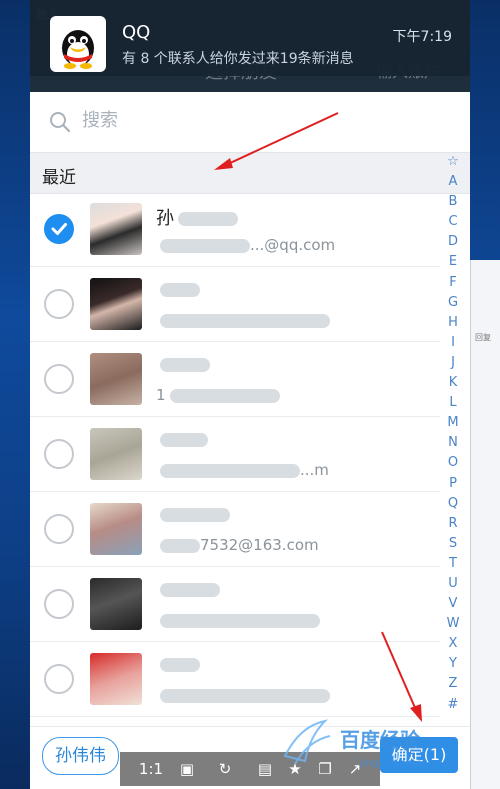  What do you see at coordinates (453, 564) in the screenshot?
I see `index-letter: T` at bounding box center [453, 564].